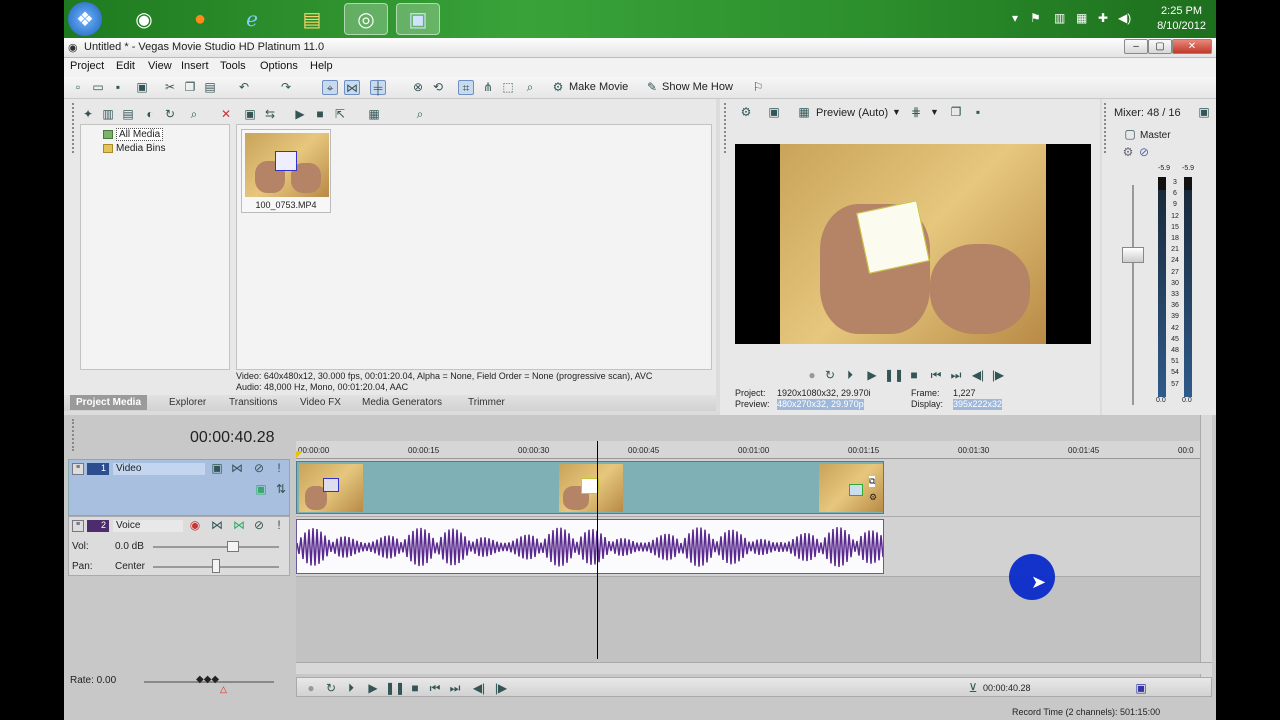 Image resolution: width=1280 pixels, height=720 pixels. Describe the element at coordinates (418, 87) in the screenshot. I see `auto-crossfade-icon: ⊗` at that location.